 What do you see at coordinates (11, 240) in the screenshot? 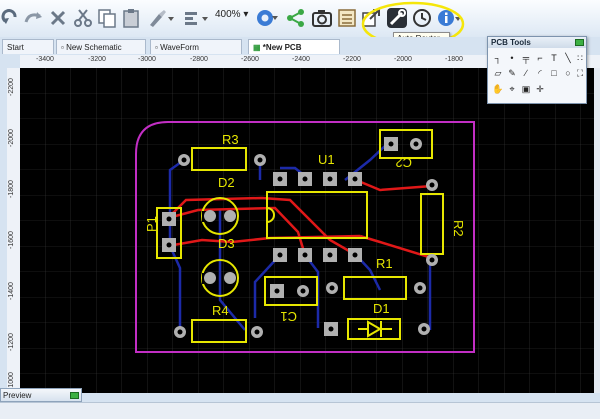
I see `ruler-tick: -1600` at bounding box center [11, 240].